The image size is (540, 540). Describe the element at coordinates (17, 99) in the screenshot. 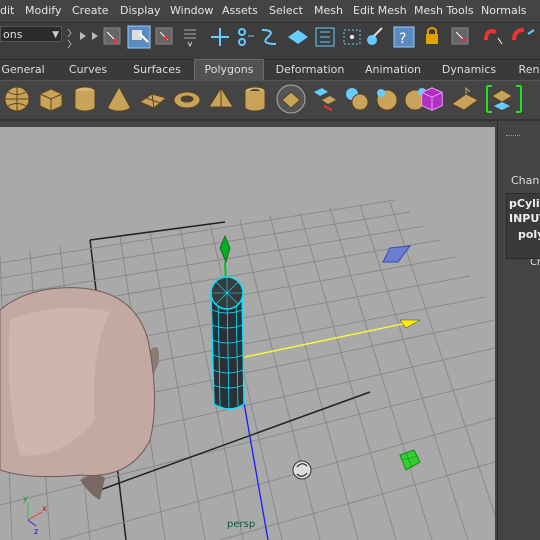

I see `poly-sphere-icon` at that location.